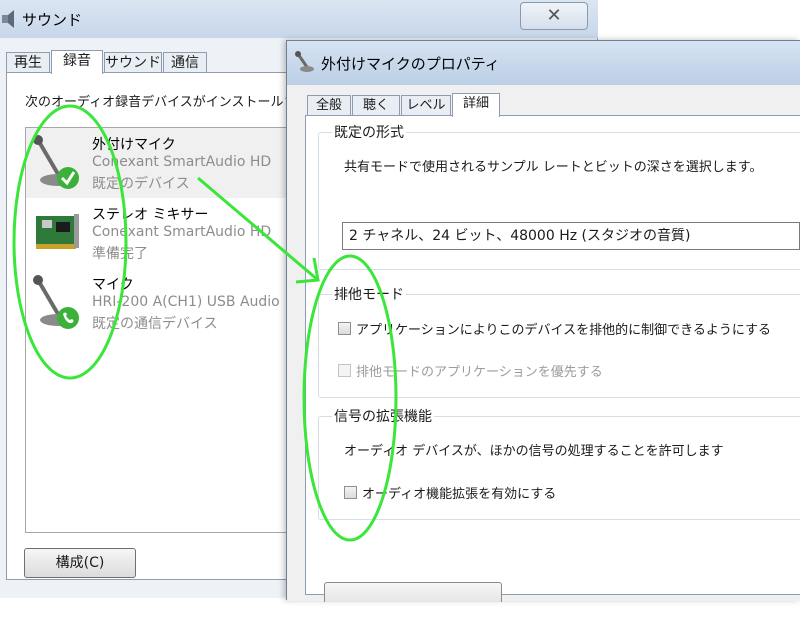 Image resolution: width=800 pixels, height=640 pixels. Describe the element at coordinates (186, 302) in the screenshot. I see `device-driver: HRI-200 A(CH1) USB Audio` at that location.